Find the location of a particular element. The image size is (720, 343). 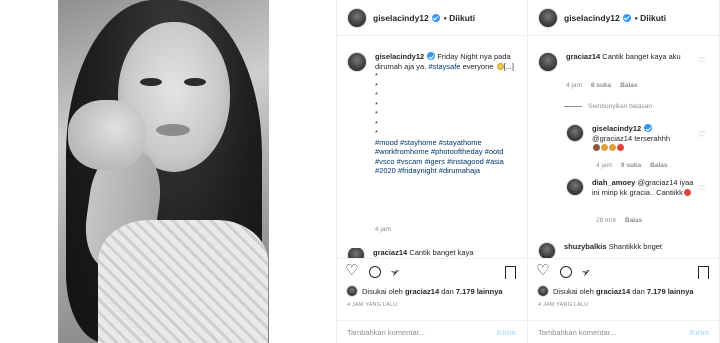

reply-item: giselacindy12 @graciaz14 terserahhh is located at coordinates (631, 138).